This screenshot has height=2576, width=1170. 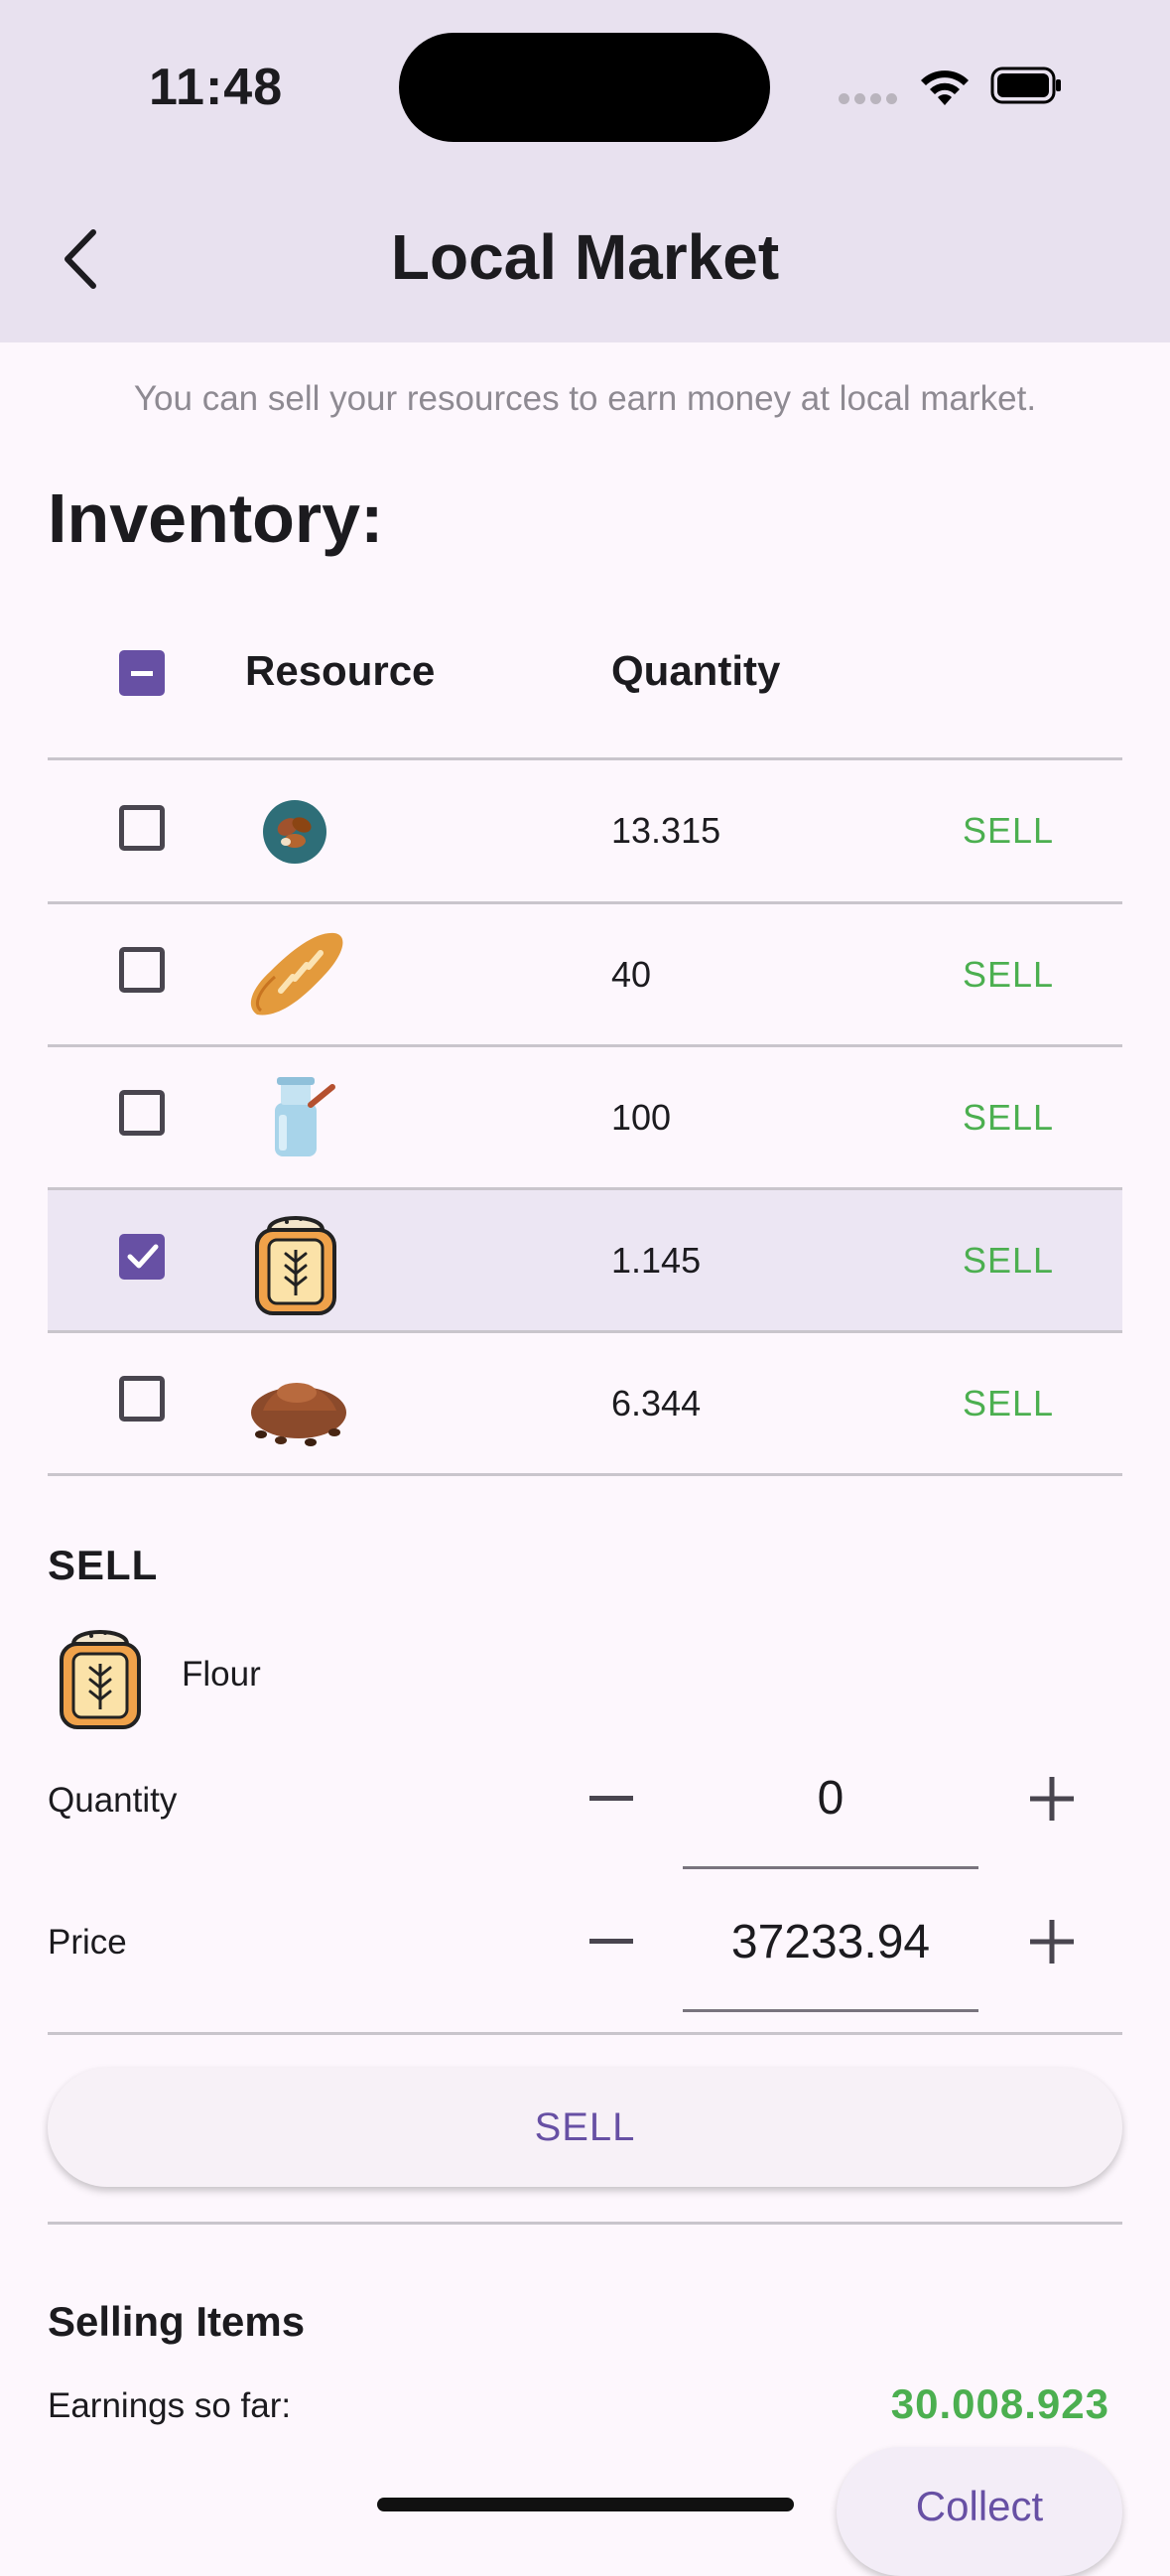 What do you see at coordinates (216, 518) in the screenshot?
I see `inventory-heading: Inventory:` at bounding box center [216, 518].